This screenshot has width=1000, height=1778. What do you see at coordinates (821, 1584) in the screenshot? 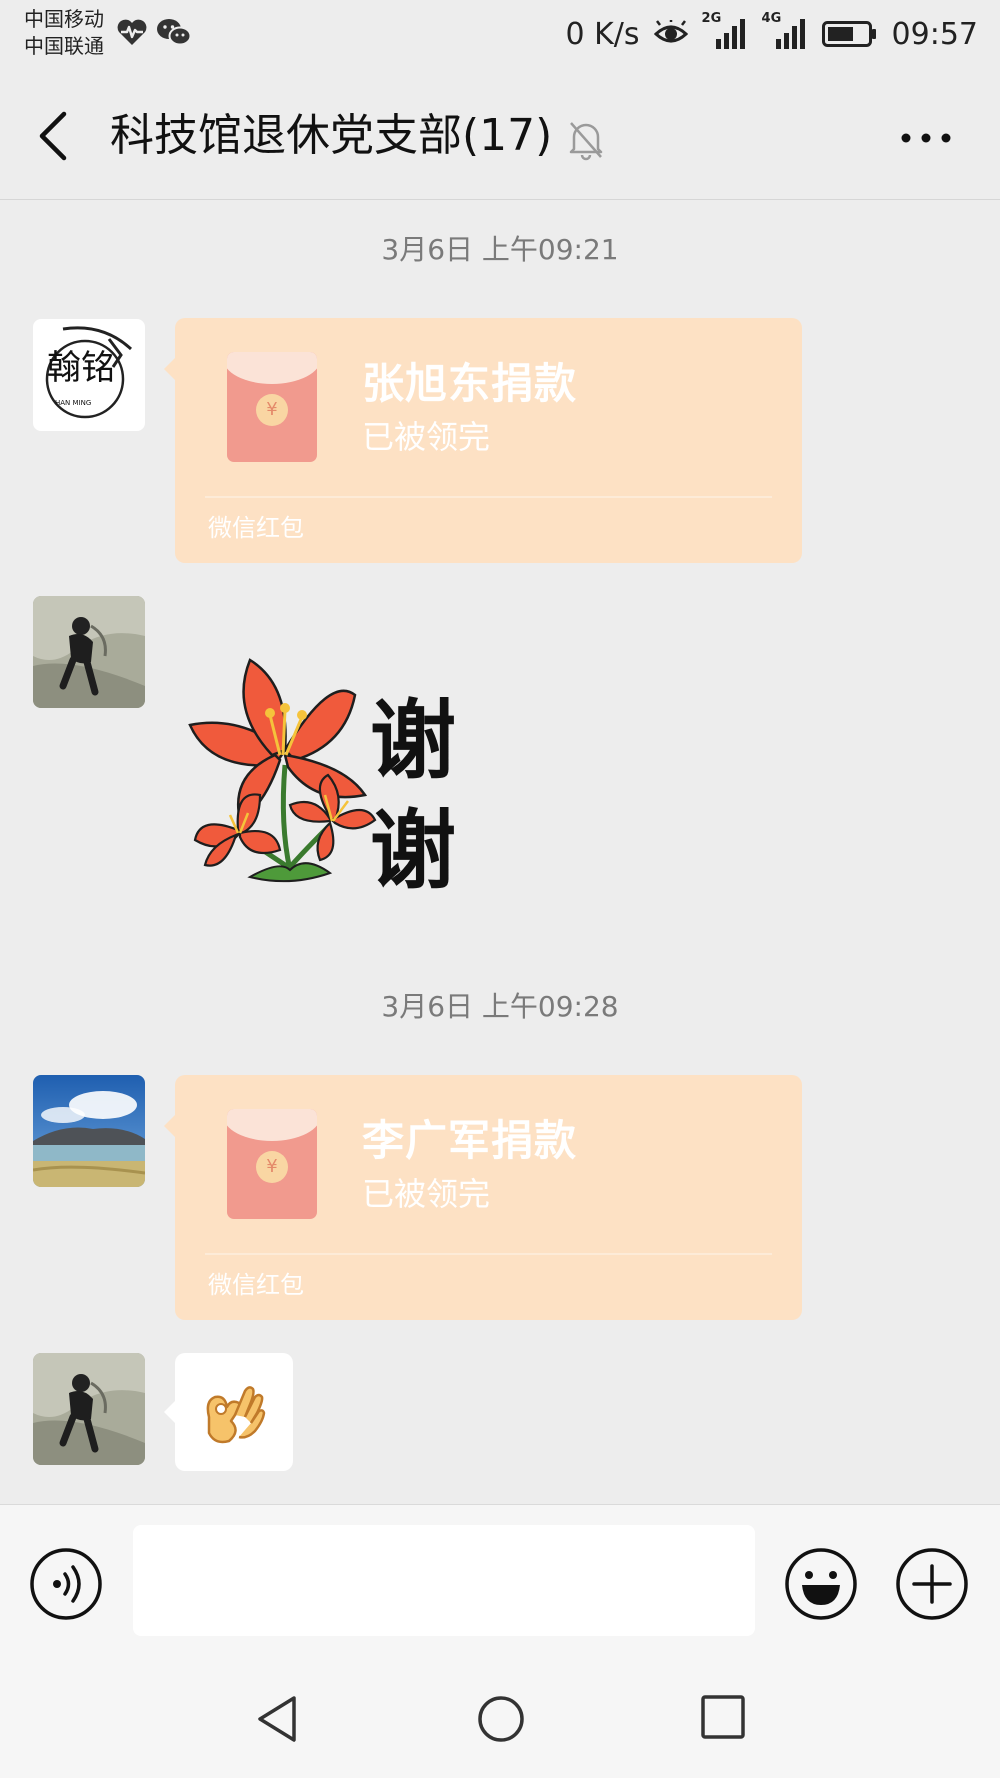
I see `emoji-icon` at bounding box center [821, 1584].